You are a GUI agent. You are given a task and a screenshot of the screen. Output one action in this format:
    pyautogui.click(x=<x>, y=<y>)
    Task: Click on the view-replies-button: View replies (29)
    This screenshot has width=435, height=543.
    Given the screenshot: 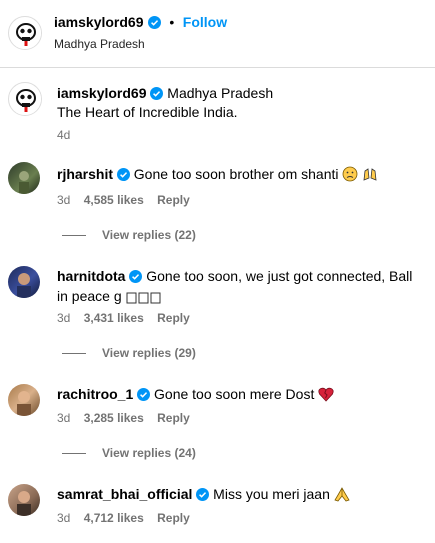 What is the action you would take?
    pyautogui.click(x=129, y=353)
    